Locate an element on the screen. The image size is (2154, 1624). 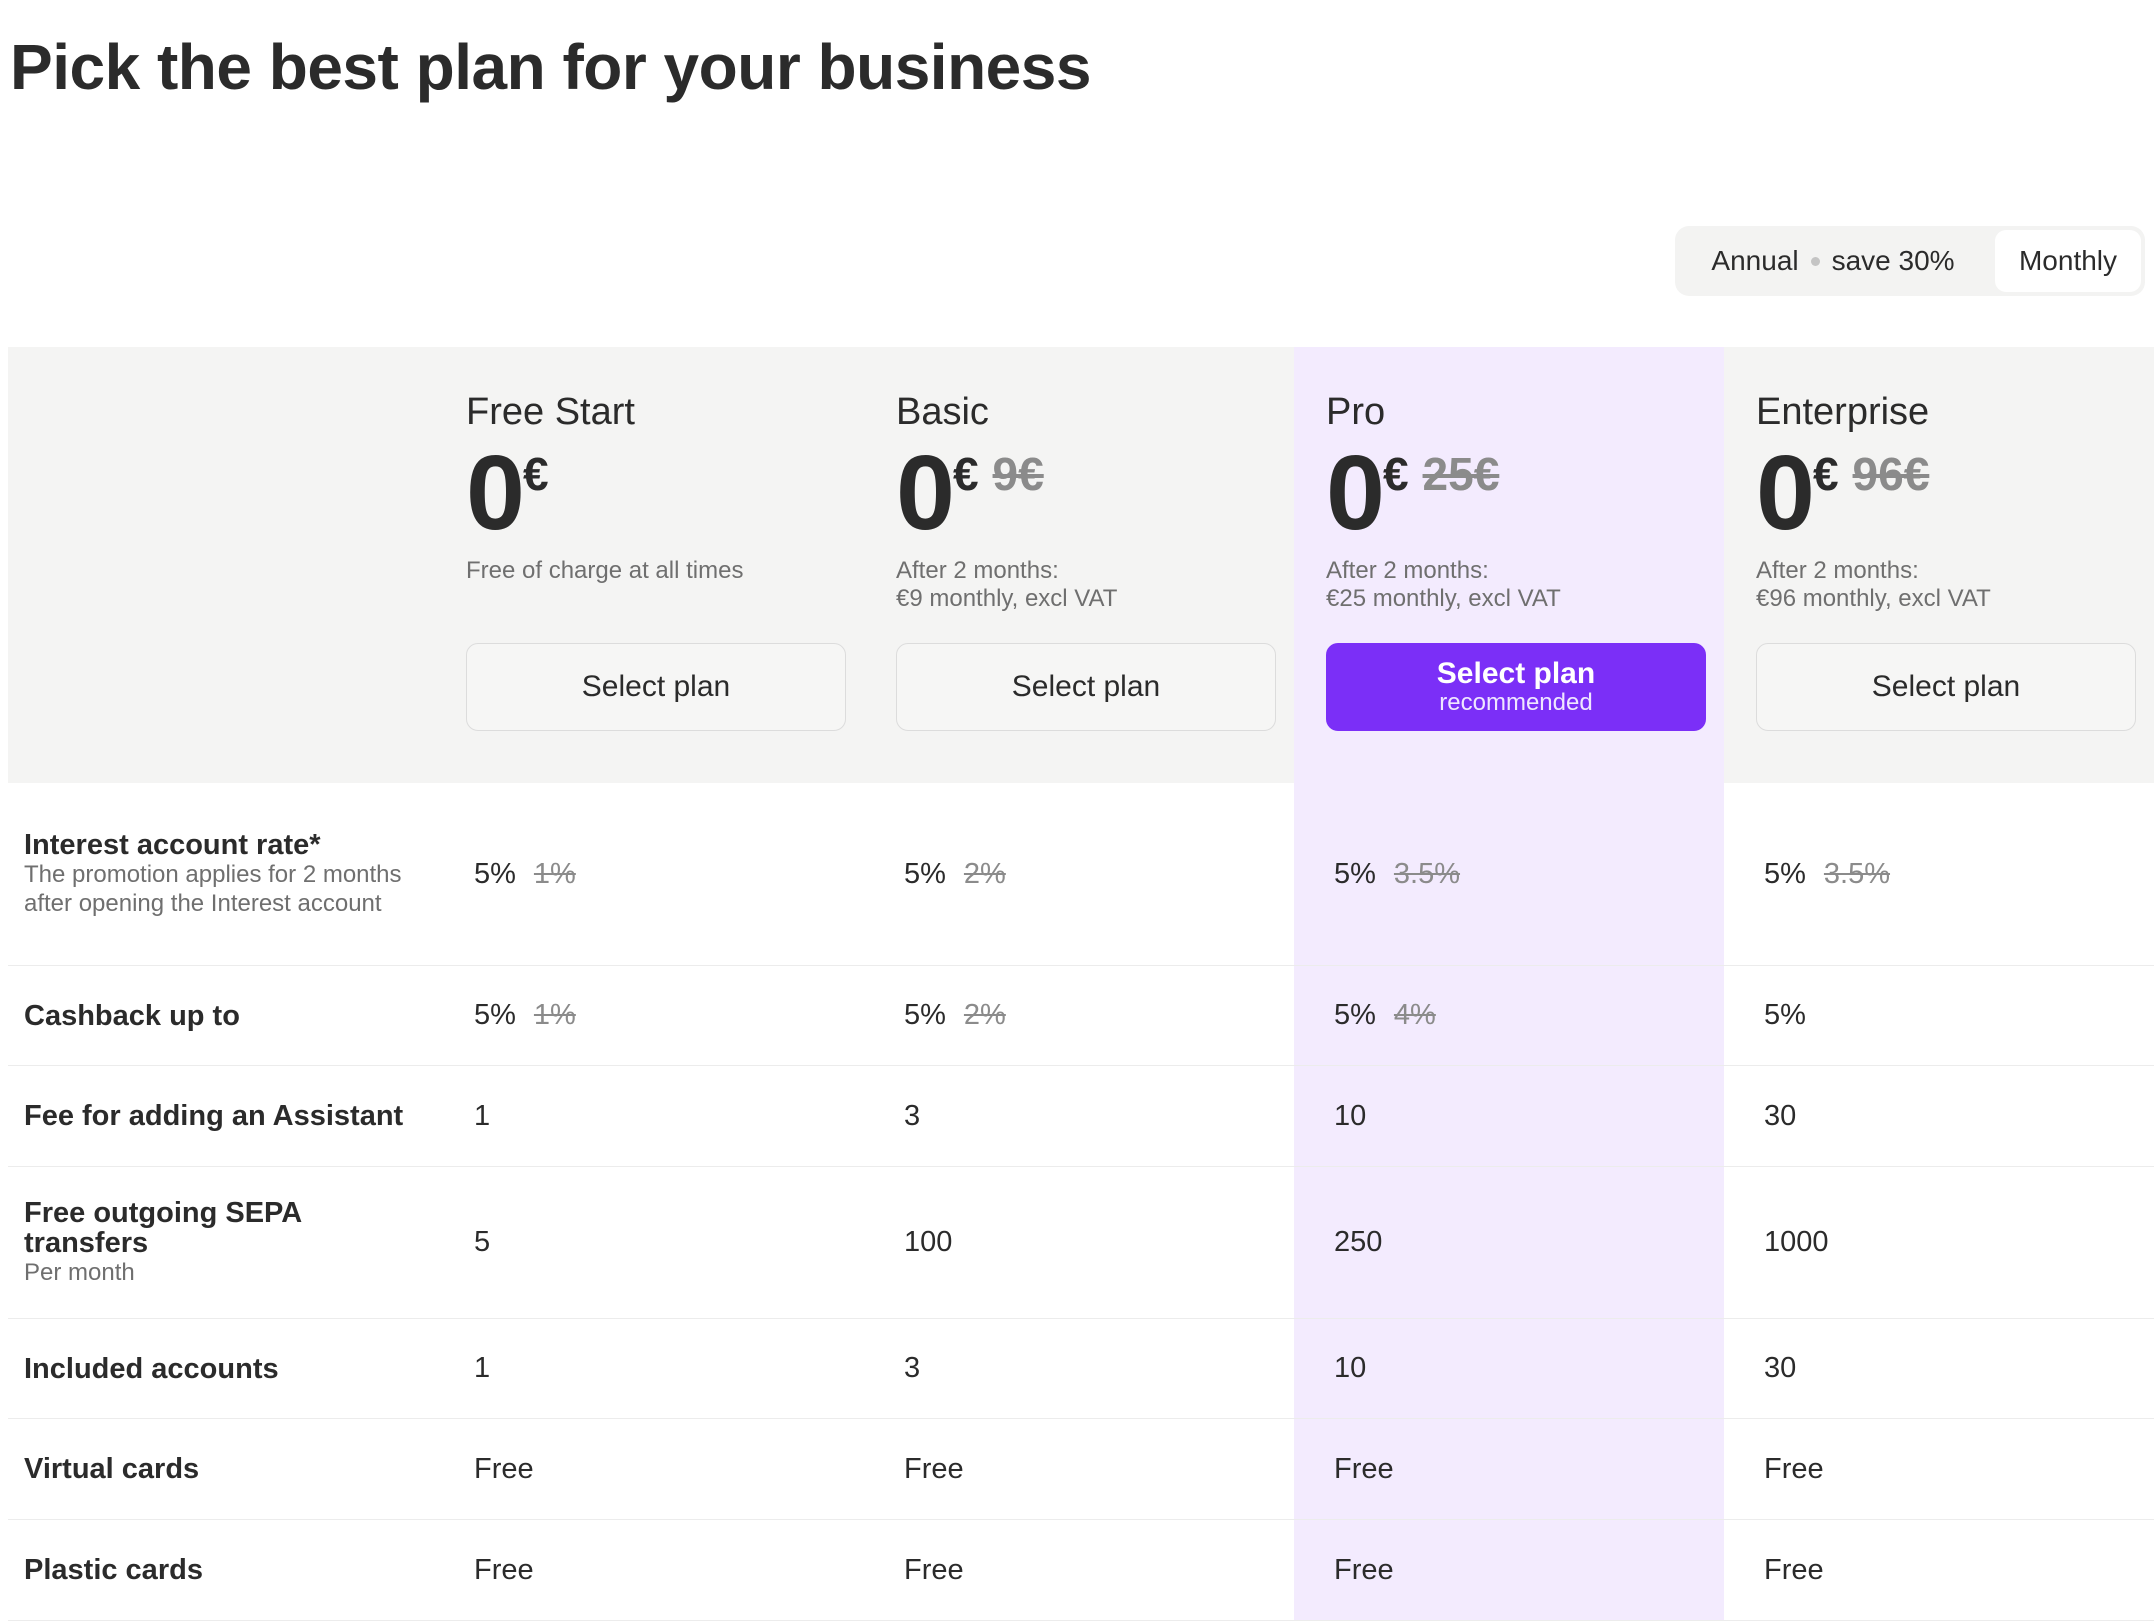
feature-value: 10 is located at coordinates (1350, 1368).